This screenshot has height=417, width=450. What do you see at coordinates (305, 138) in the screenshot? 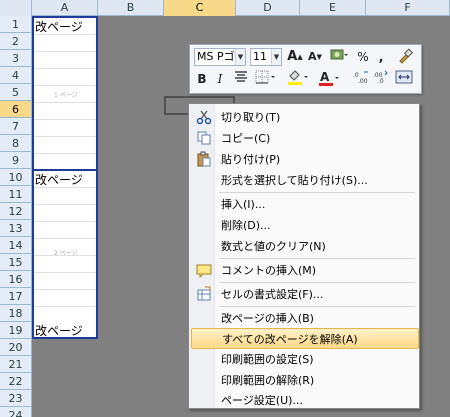
I see `menu-item-copy: コピー(C)` at bounding box center [305, 138].